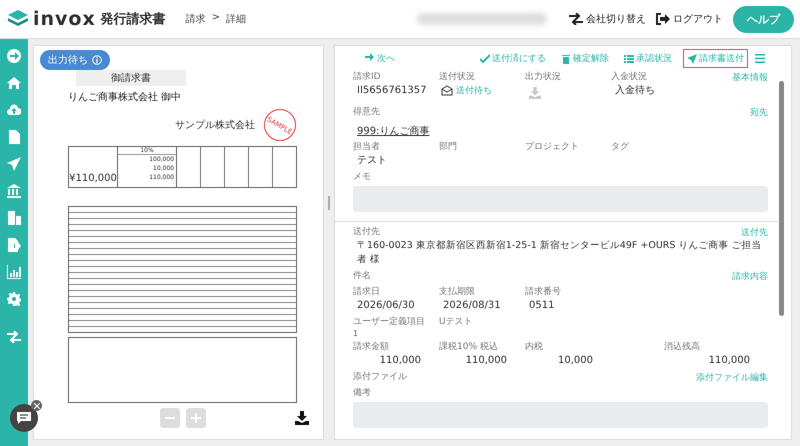  I want to click on field-label: 請求ID, so click(367, 77).